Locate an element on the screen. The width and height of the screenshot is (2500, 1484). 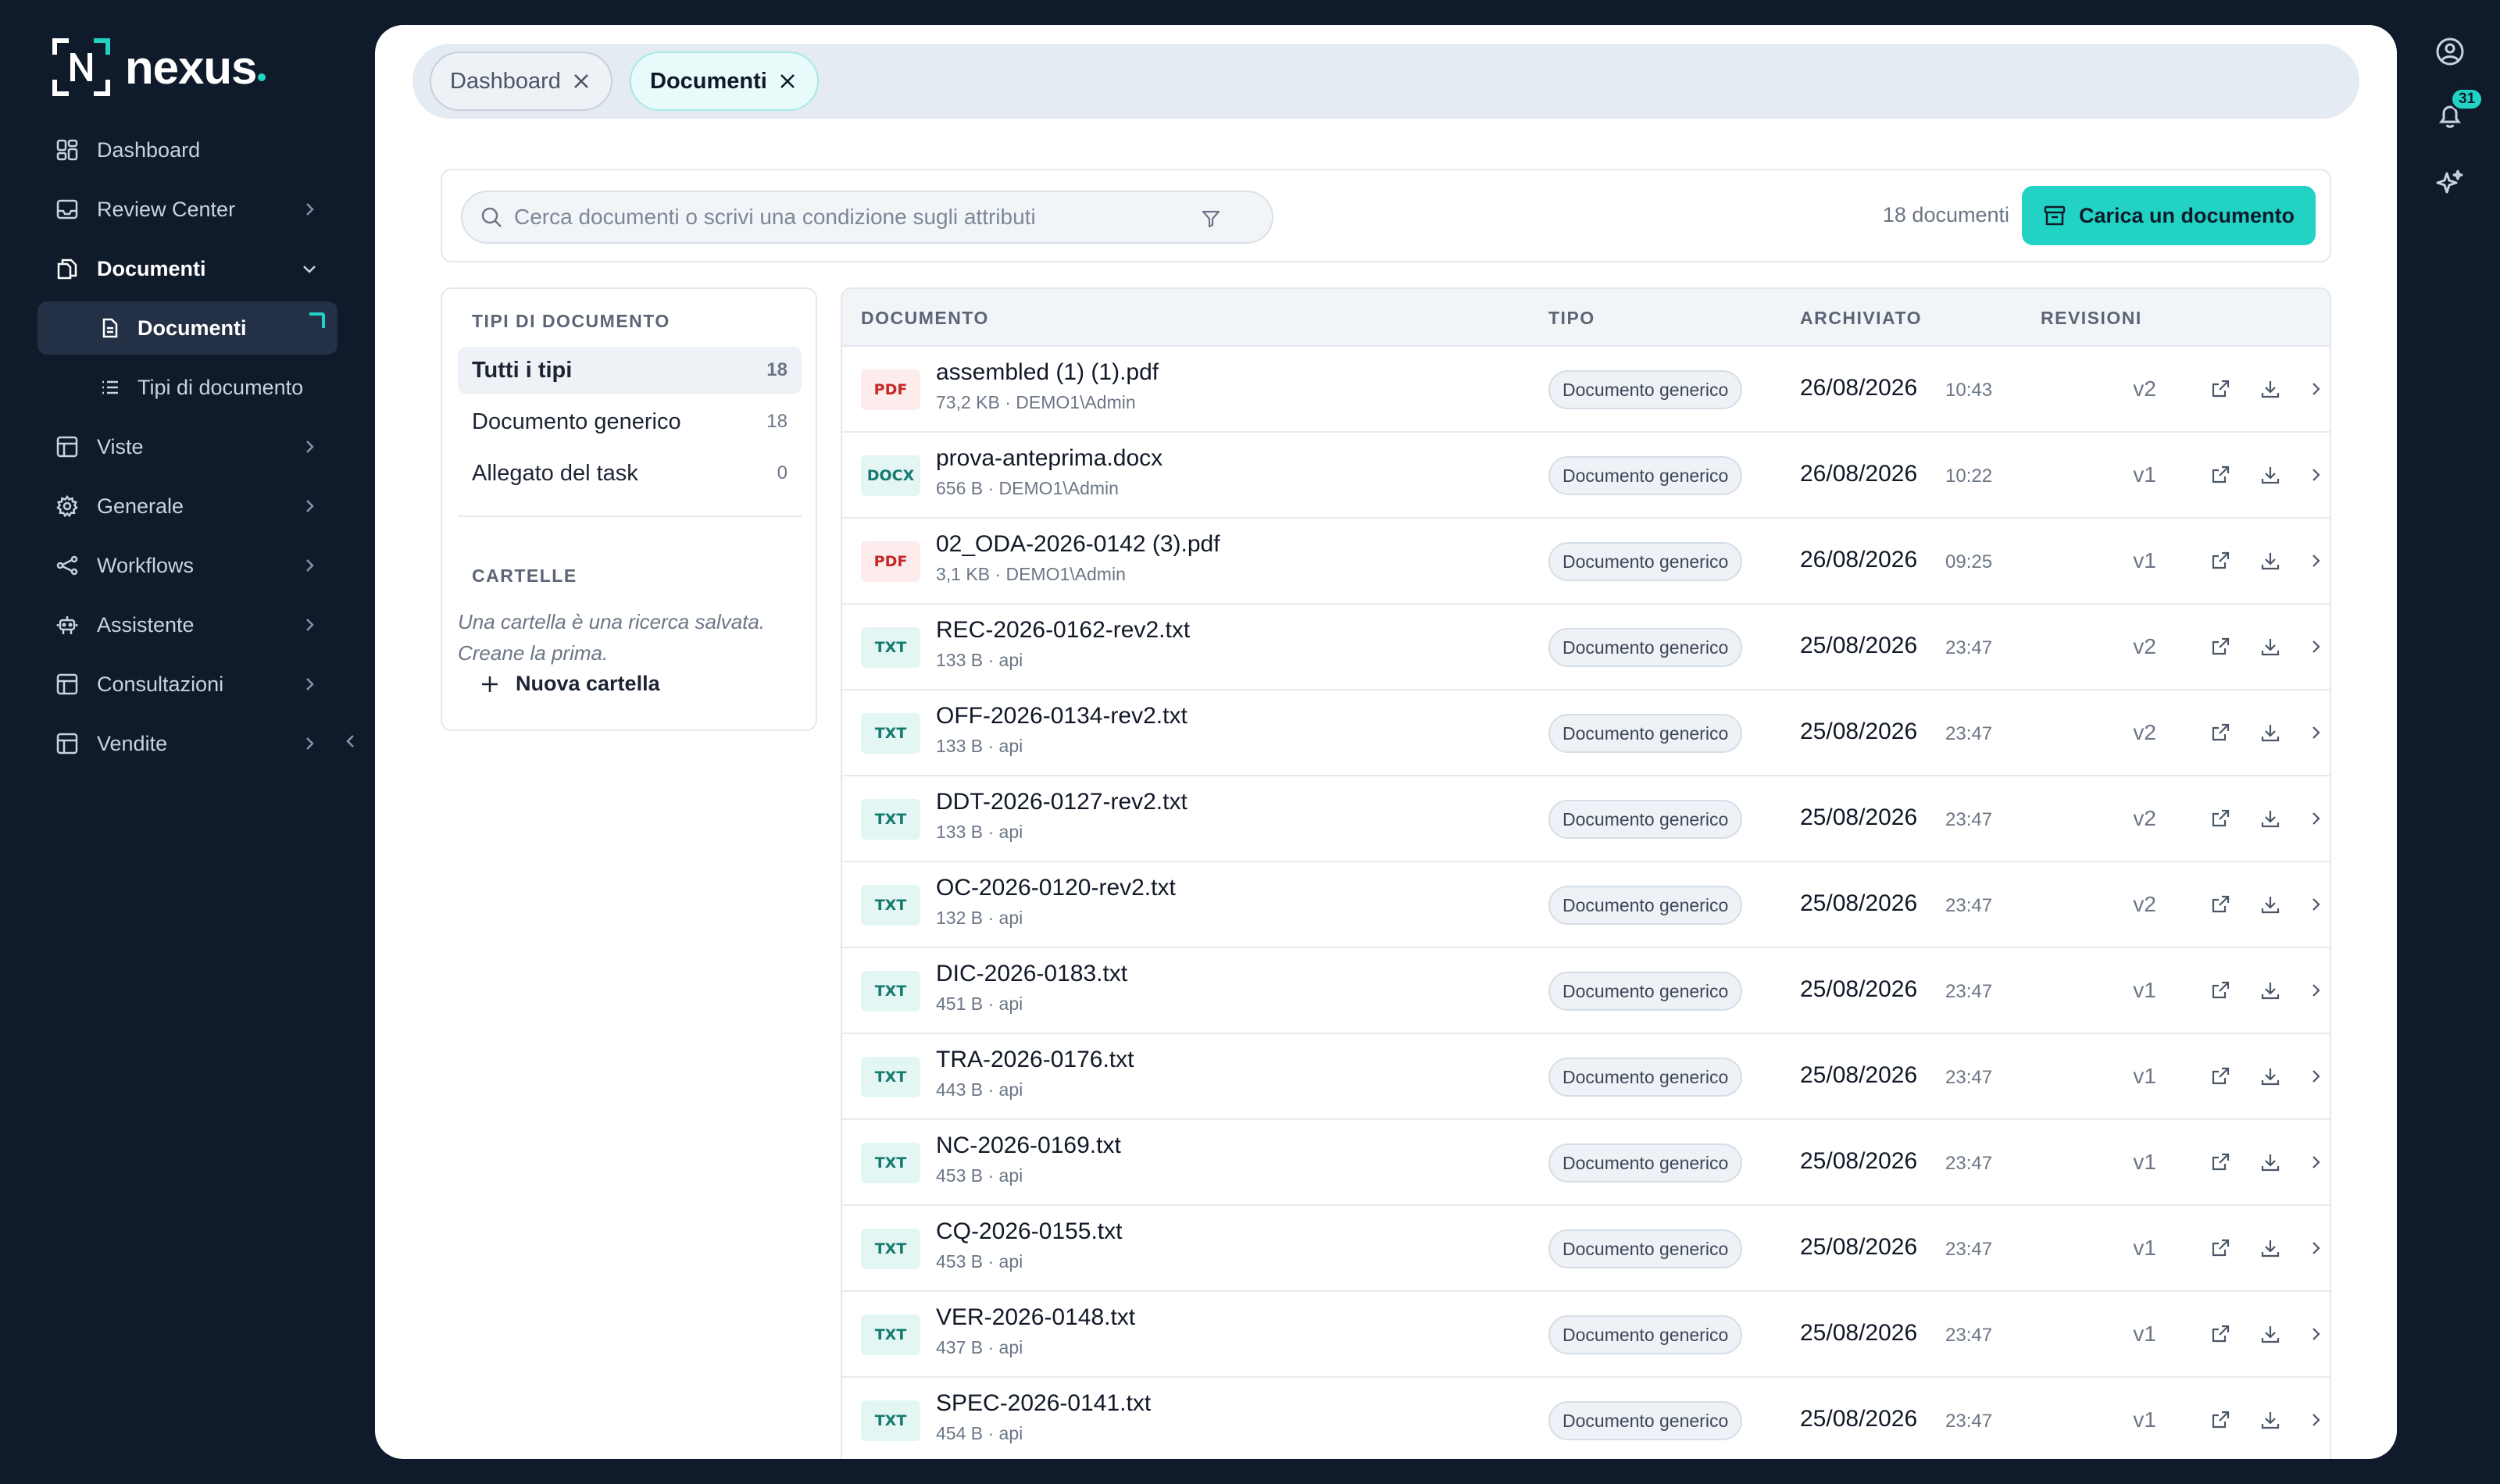
type-filter-documento-generico: Documento generico 18 is located at coordinates (630, 421).